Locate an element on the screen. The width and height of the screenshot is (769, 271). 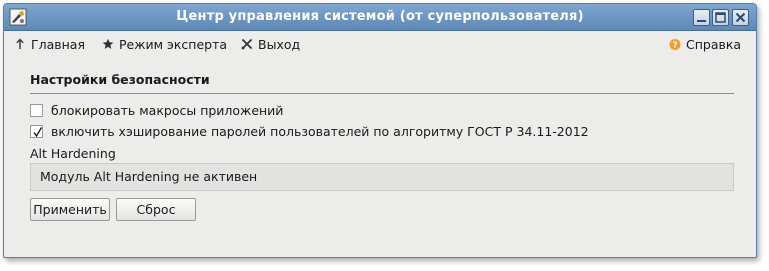
block-macros-checkbox is located at coordinates (36, 110).